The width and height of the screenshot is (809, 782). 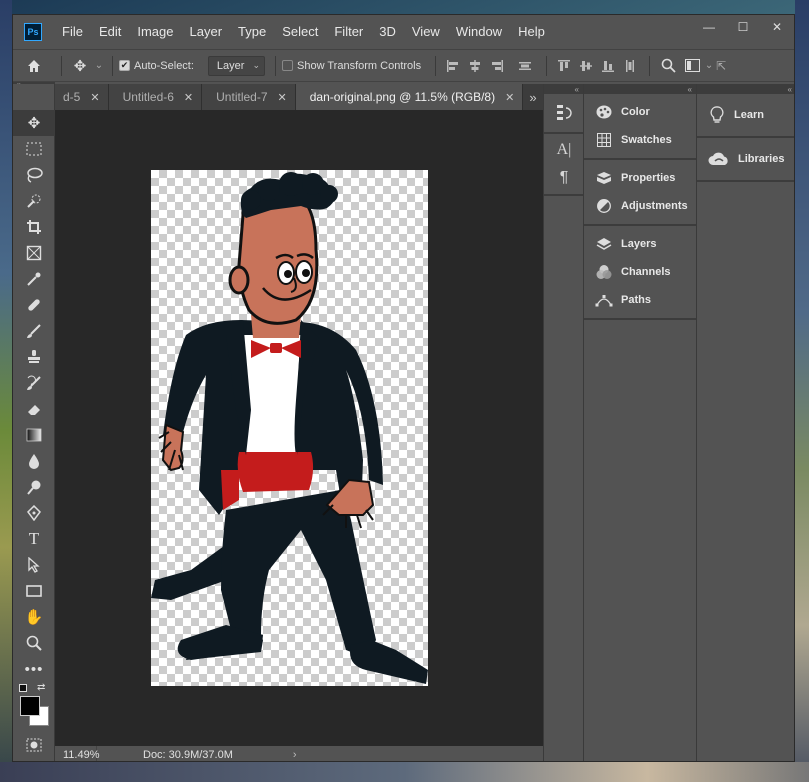 I want to click on gradient-tool-icon, so click(x=34, y=435).